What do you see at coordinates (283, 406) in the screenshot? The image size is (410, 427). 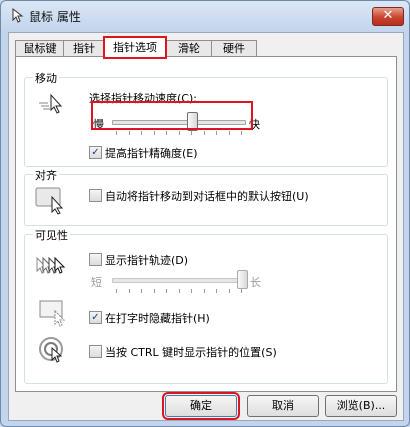 I see `cancel-button: 取消` at bounding box center [283, 406].